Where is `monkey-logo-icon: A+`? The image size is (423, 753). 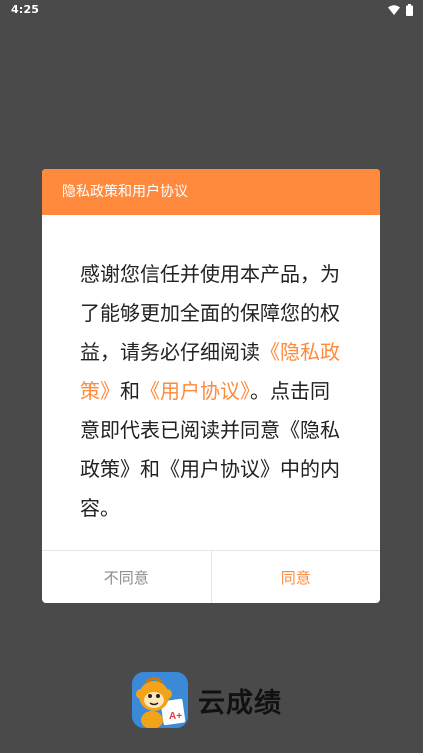
monkey-logo-icon: A+ is located at coordinates (160, 700).